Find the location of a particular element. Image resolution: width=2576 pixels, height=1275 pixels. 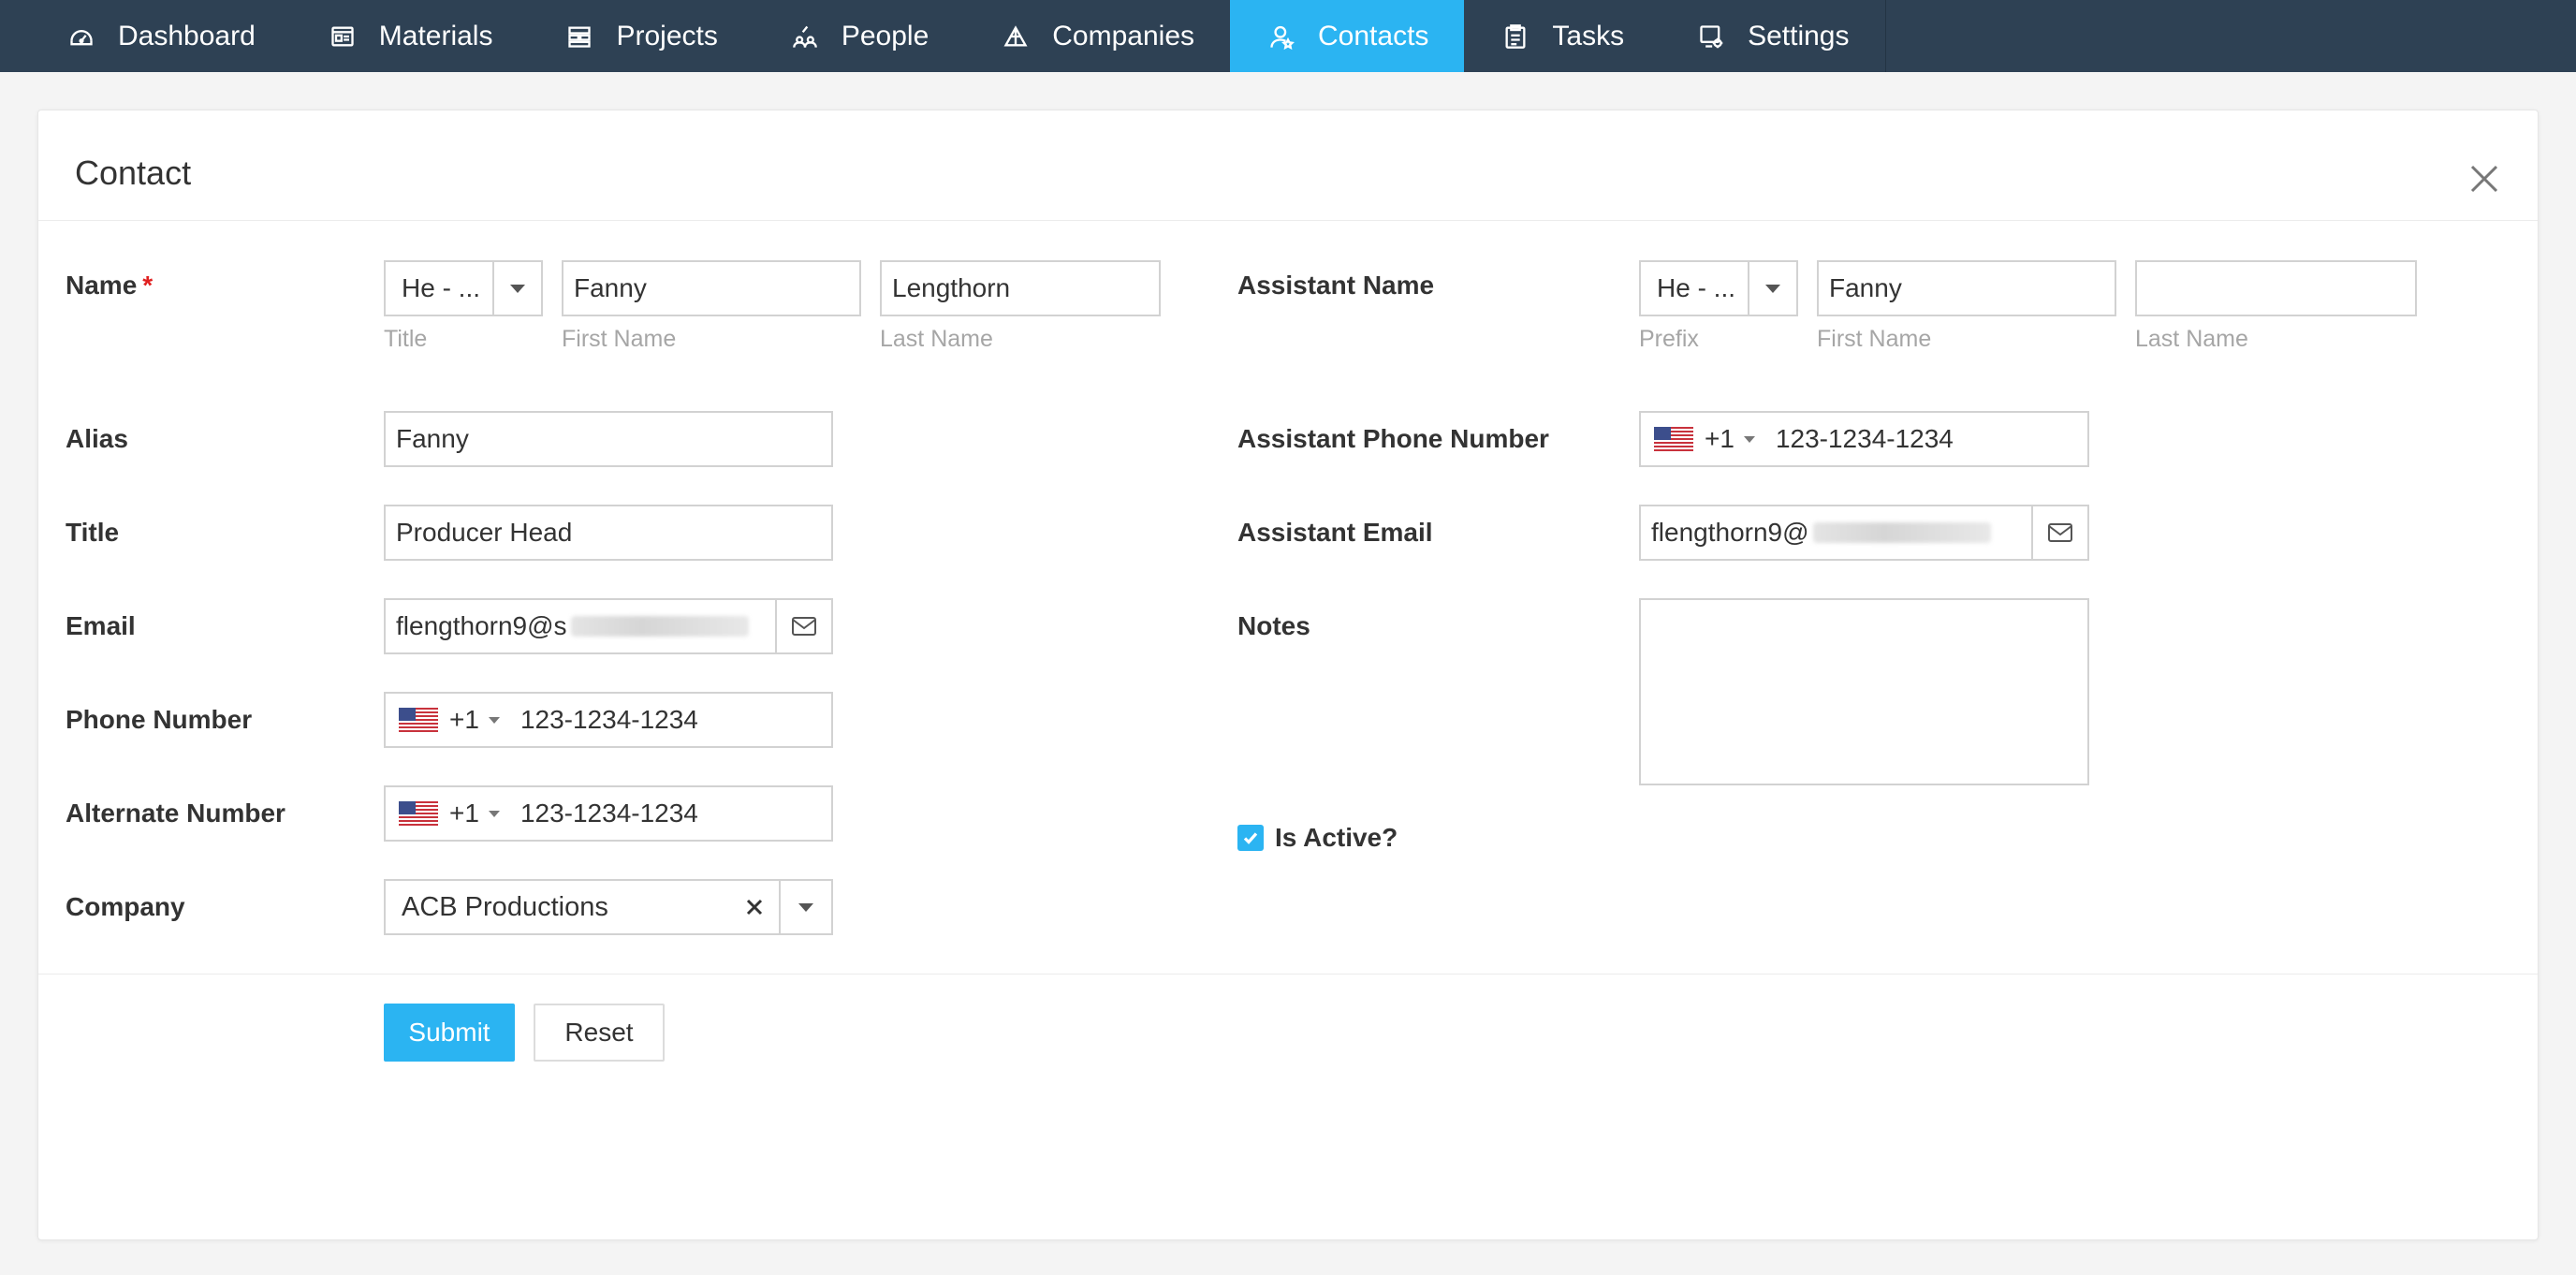

nav-item-materials: Materials is located at coordinates (410, 36).